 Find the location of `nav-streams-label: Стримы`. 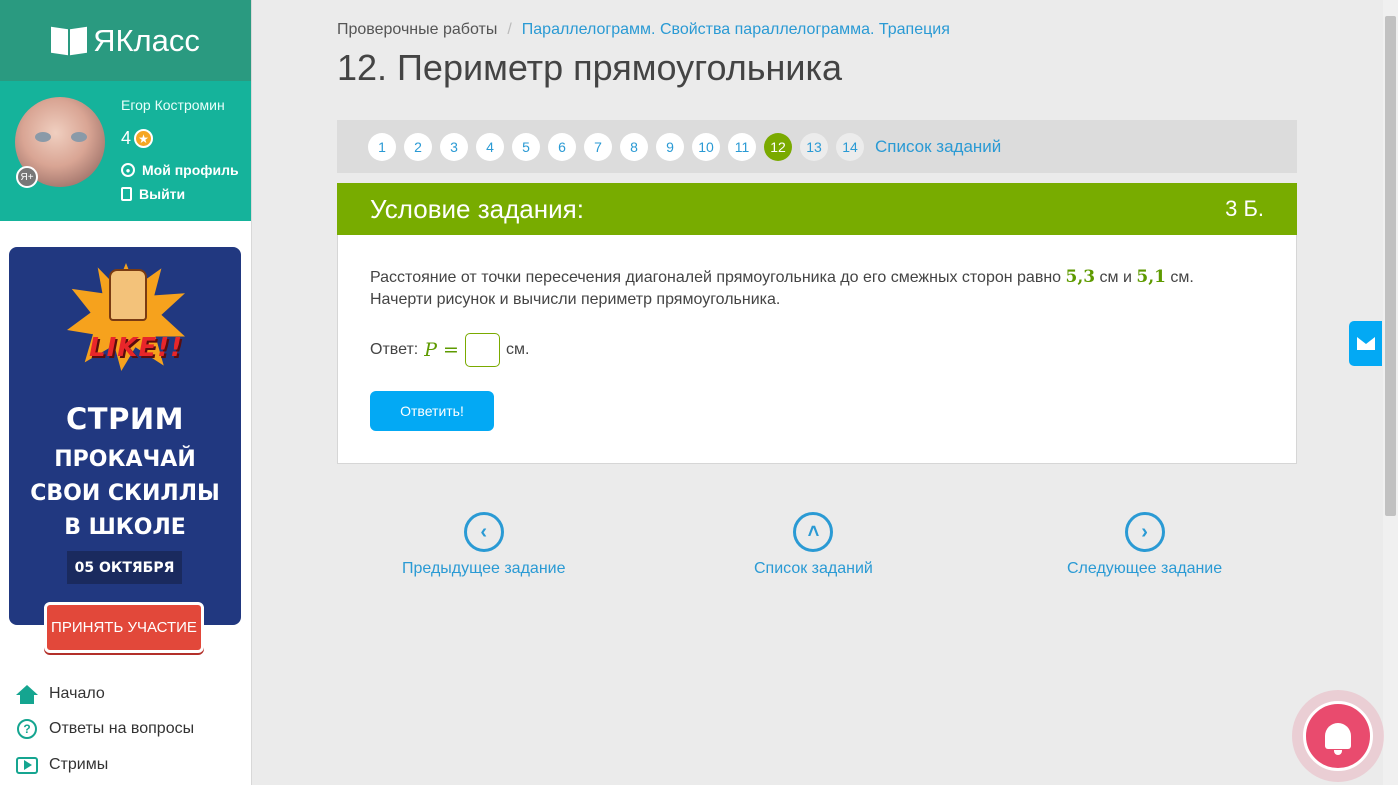

nav-streams-label: Стримы is located at coordinates (79, 764).